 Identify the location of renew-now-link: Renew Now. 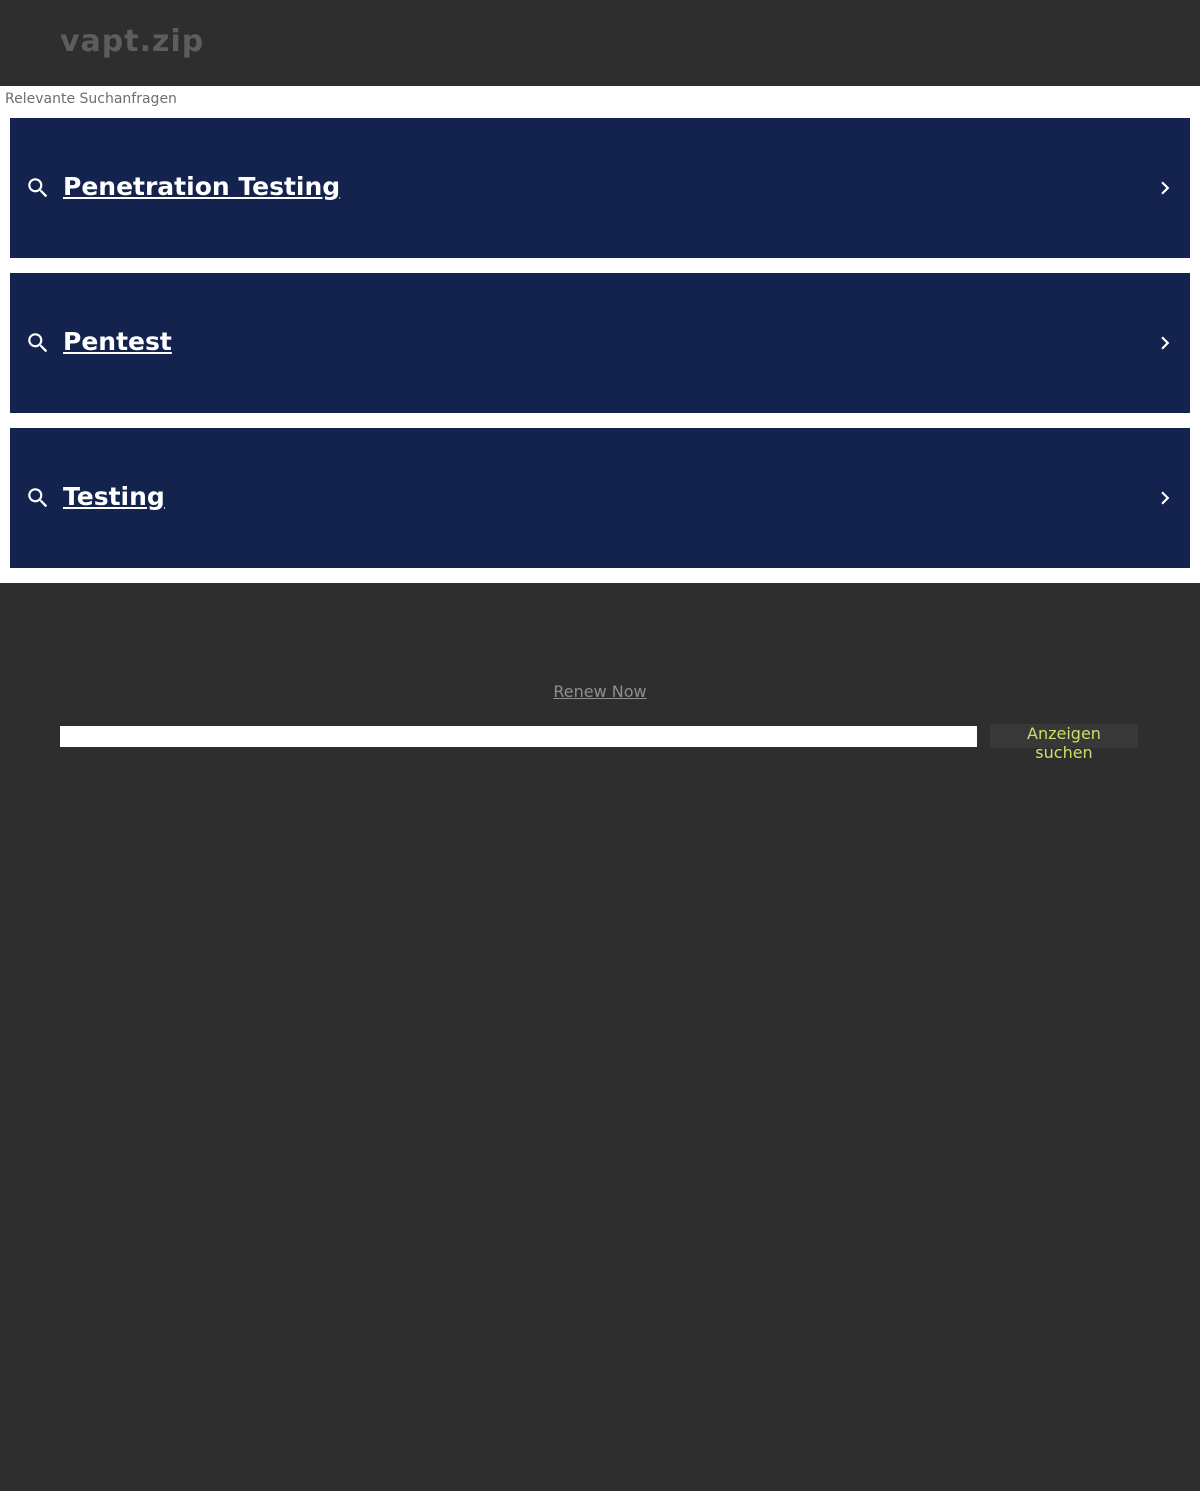
(599, 691).